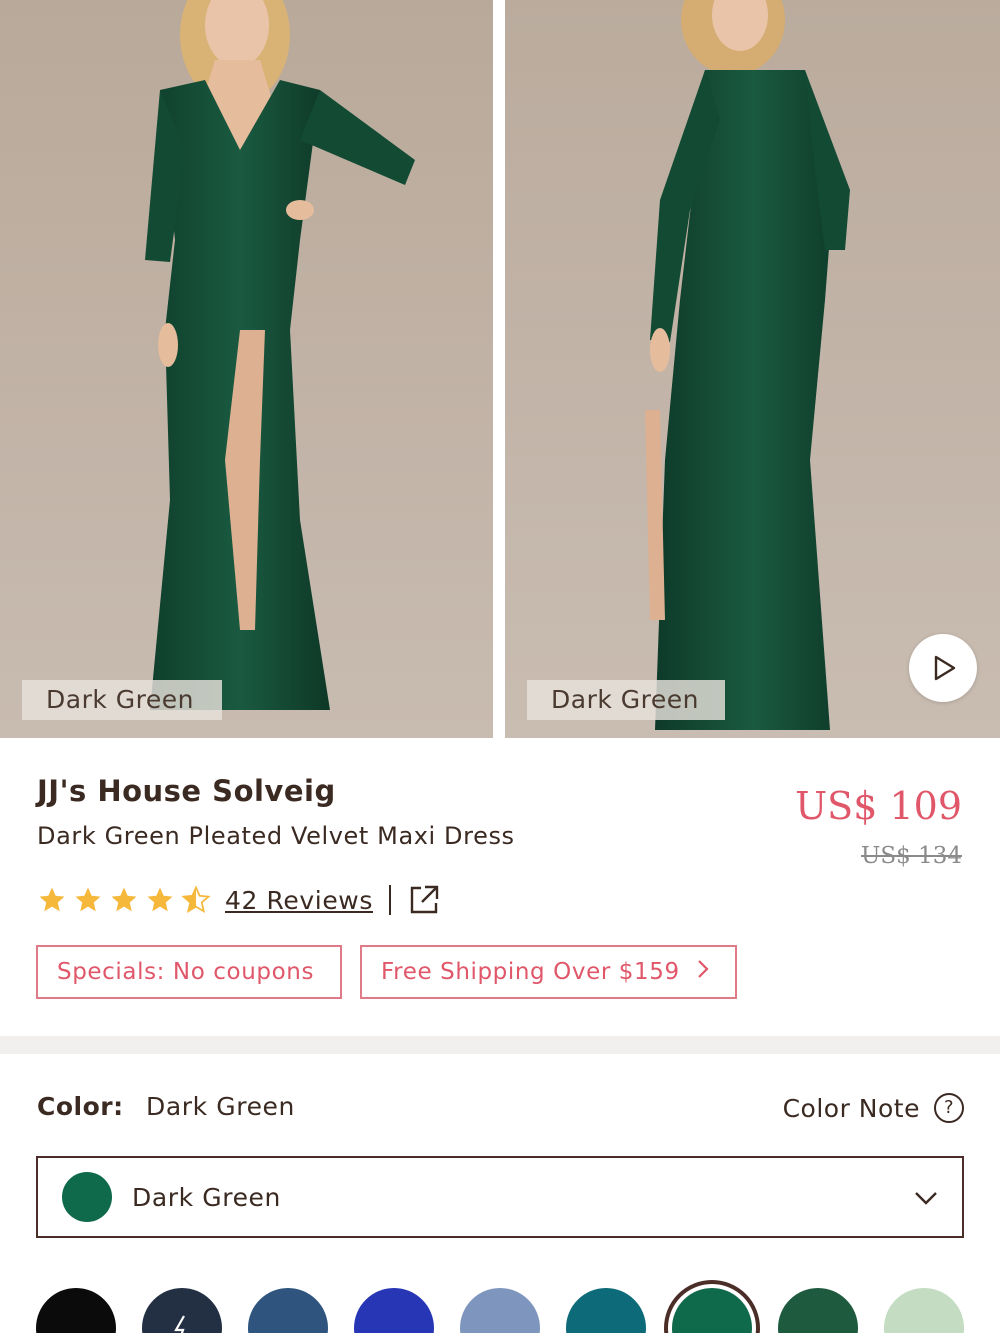 The image size is (1000, 1333). I want to click on specials-text: Specials: No coupons, so click(186, 972).